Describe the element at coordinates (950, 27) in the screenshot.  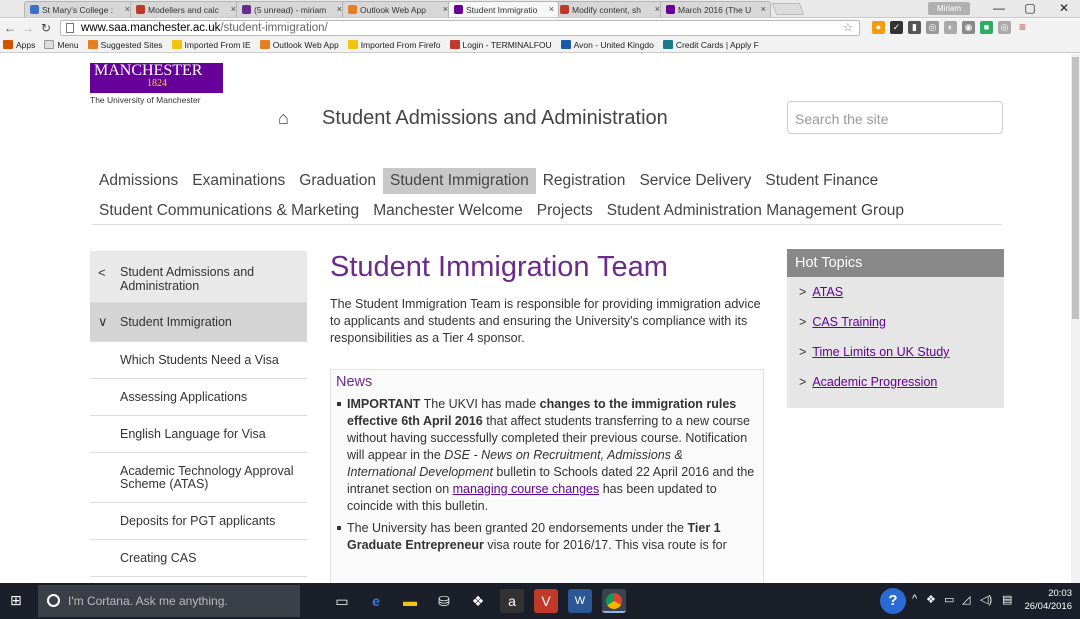
I see `extension-icon: ◐` at that location.